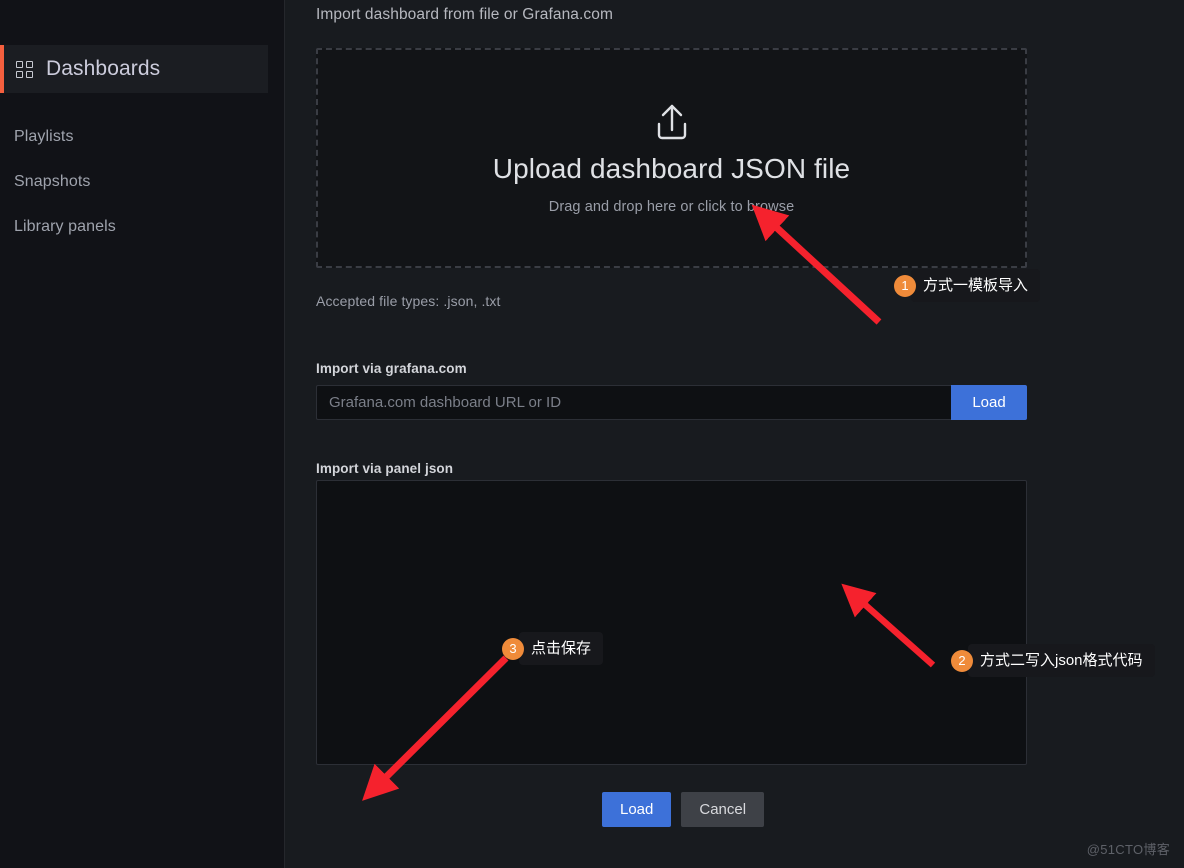 The image size is (1184, 868). Describe the element at coordinates (24, 69) in the screenshot. I see `grid-icon` at that location.